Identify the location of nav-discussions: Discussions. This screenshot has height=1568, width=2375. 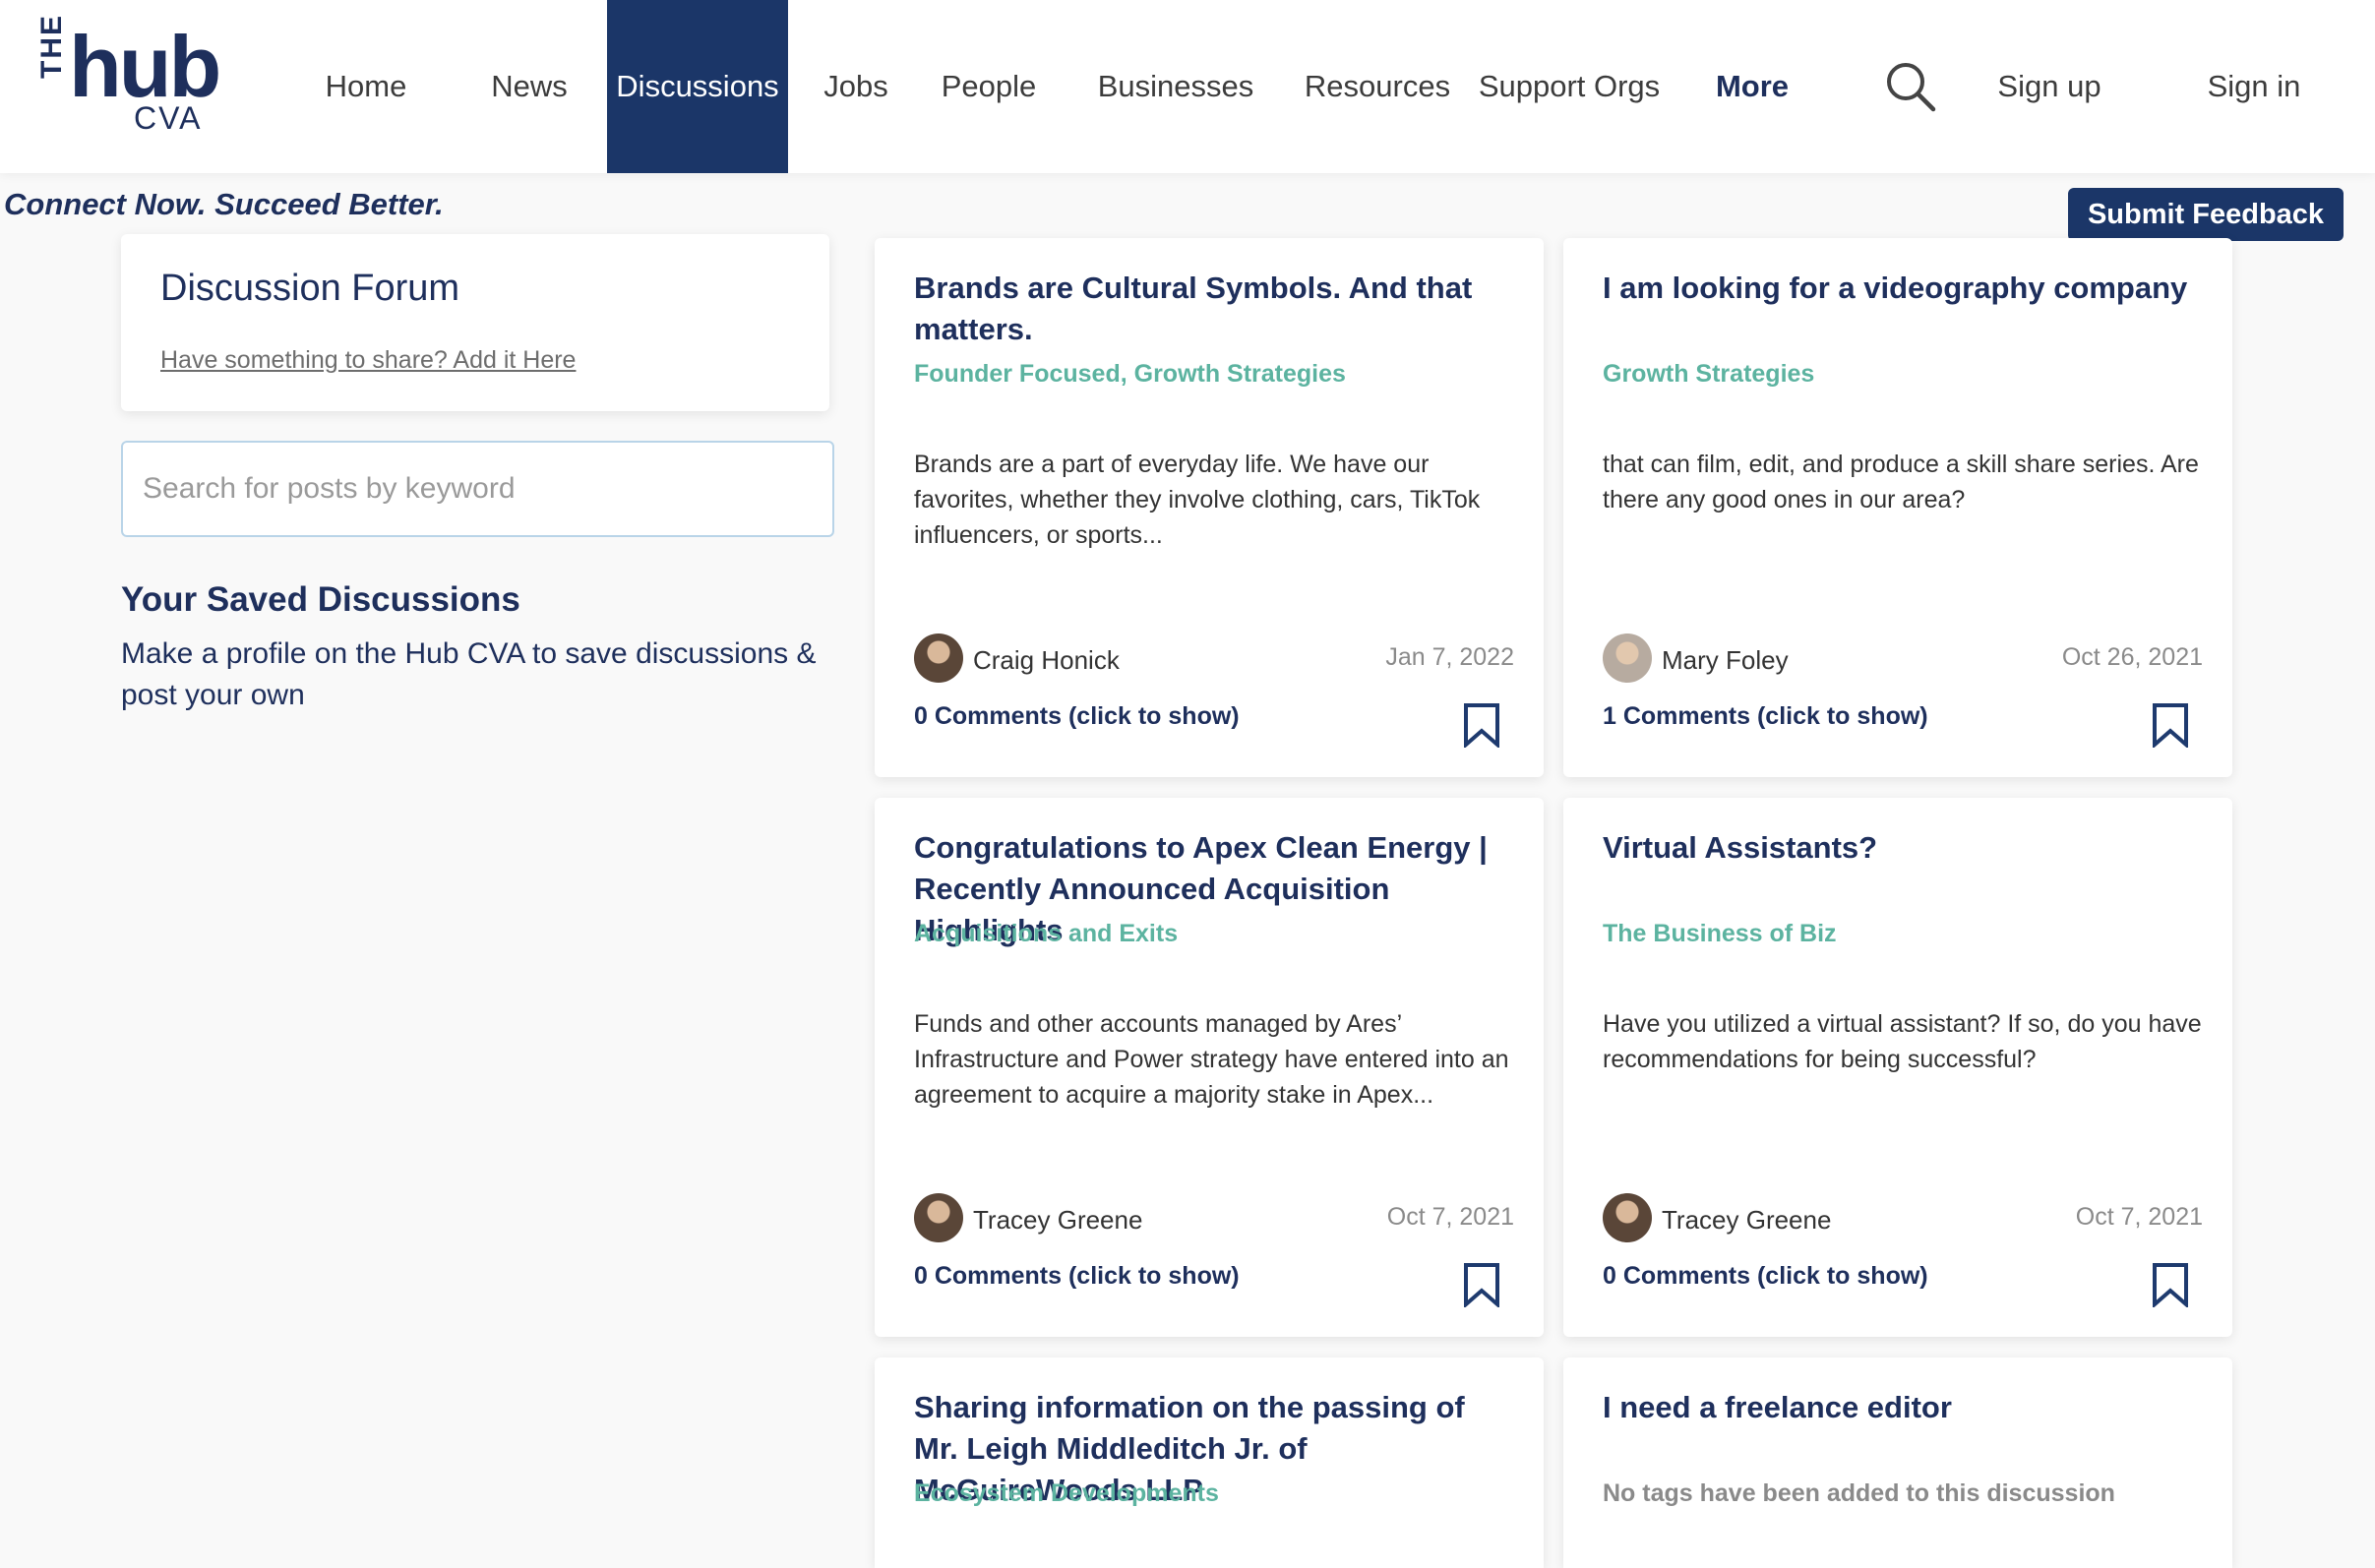
(697, 86).